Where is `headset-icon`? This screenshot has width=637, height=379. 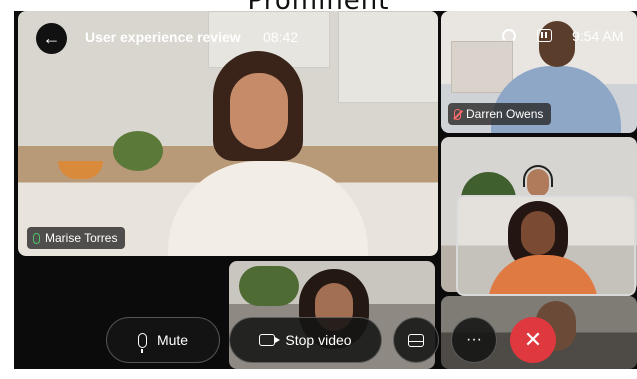 headset-icon is located at coordinates (509, 36).